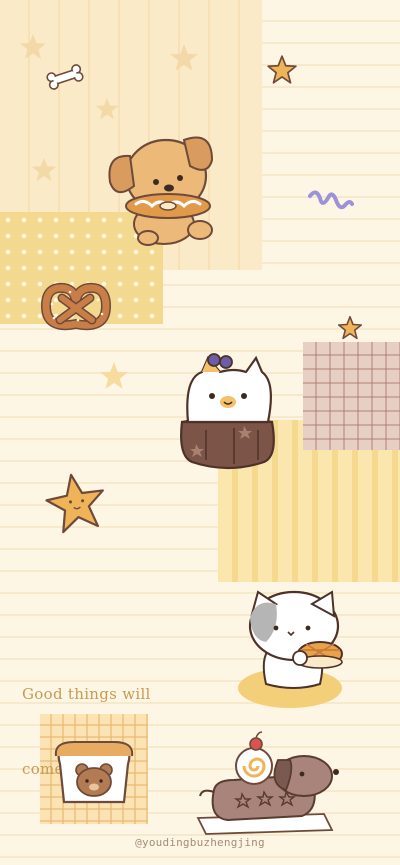 The width and height of the screenshot is (400, 865). What do you see at coordinates (227, 411) in the screenshot?
I see `cat-in-cake` at bounding box center [227, 411].